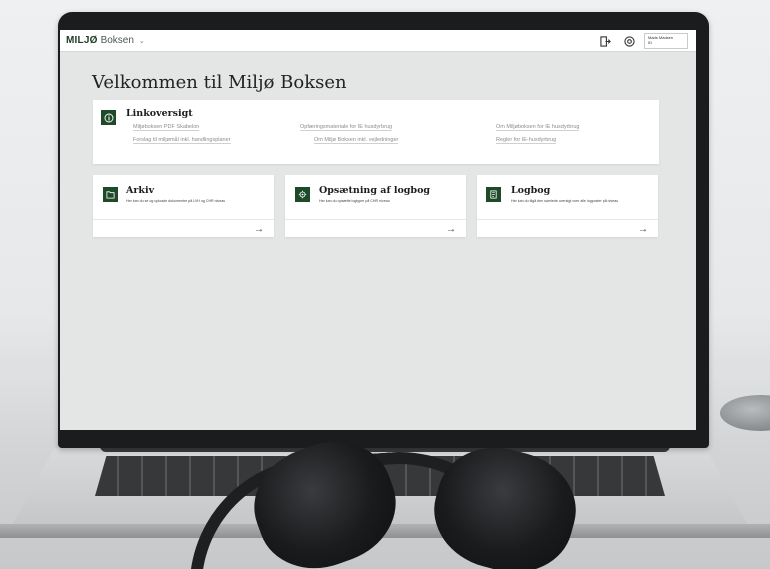 Image resolution: width=770 pixels, height=569 pixels. Describe the element at coordinates (629, 41) in the screenshot. I see `support-icon` at that location.